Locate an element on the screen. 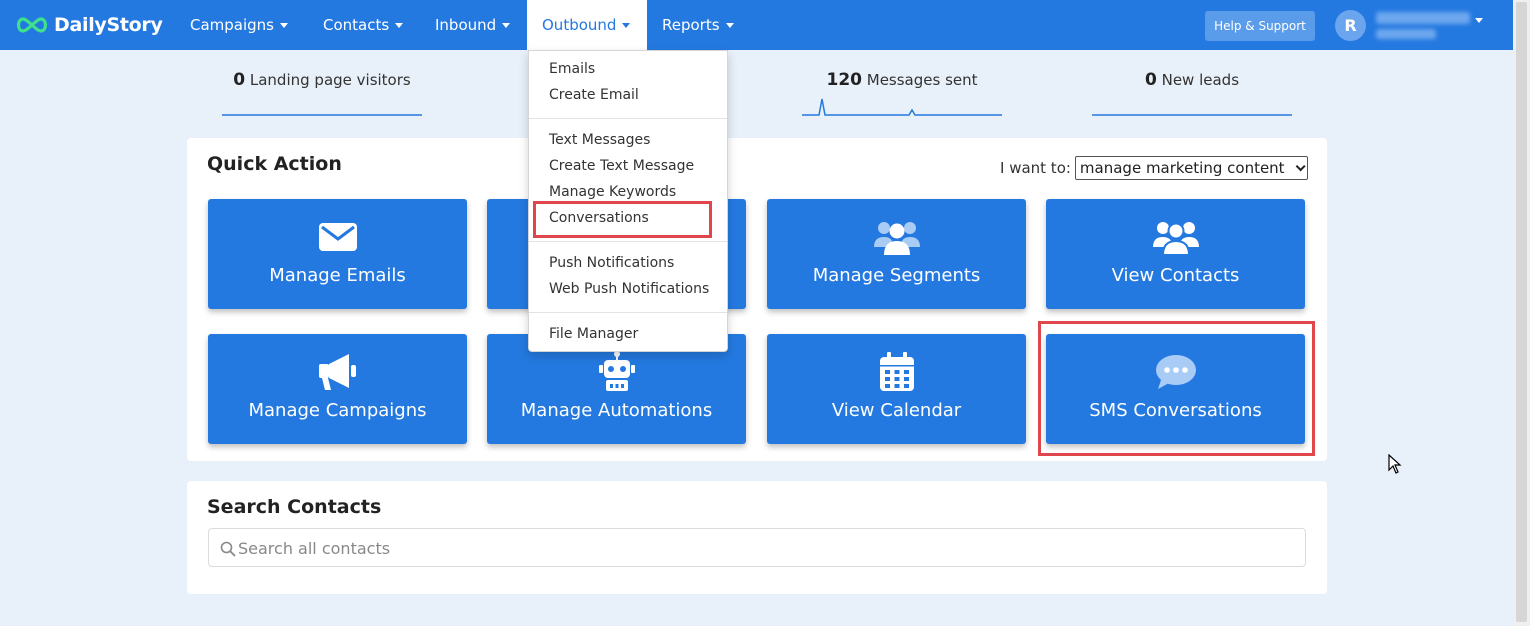 The height and width of the screenshot is (626, 1530). menu-item-create-text-message: Create Text Message is located at coordinates (621, 166).